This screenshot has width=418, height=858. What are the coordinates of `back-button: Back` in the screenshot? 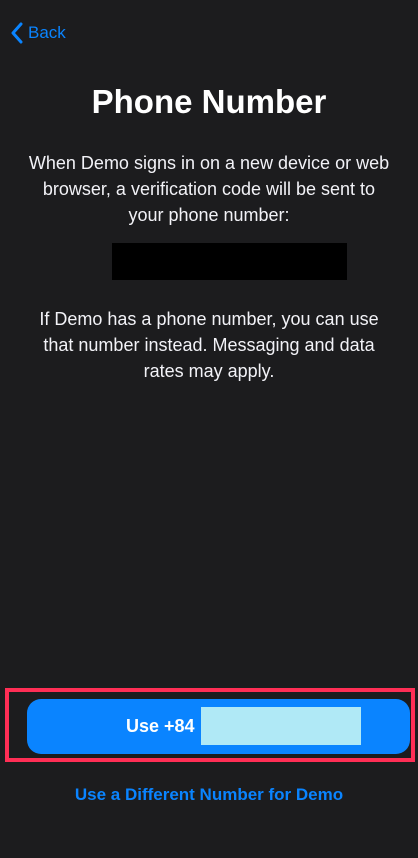 It's located at (38, 33).